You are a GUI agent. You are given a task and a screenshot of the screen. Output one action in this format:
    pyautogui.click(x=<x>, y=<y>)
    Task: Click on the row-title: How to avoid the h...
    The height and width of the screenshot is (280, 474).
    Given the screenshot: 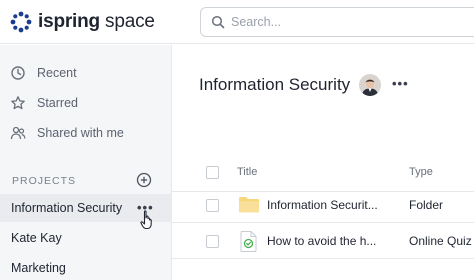 What is the action you would take?
    pyautogui.click(x=321, y=241)
    